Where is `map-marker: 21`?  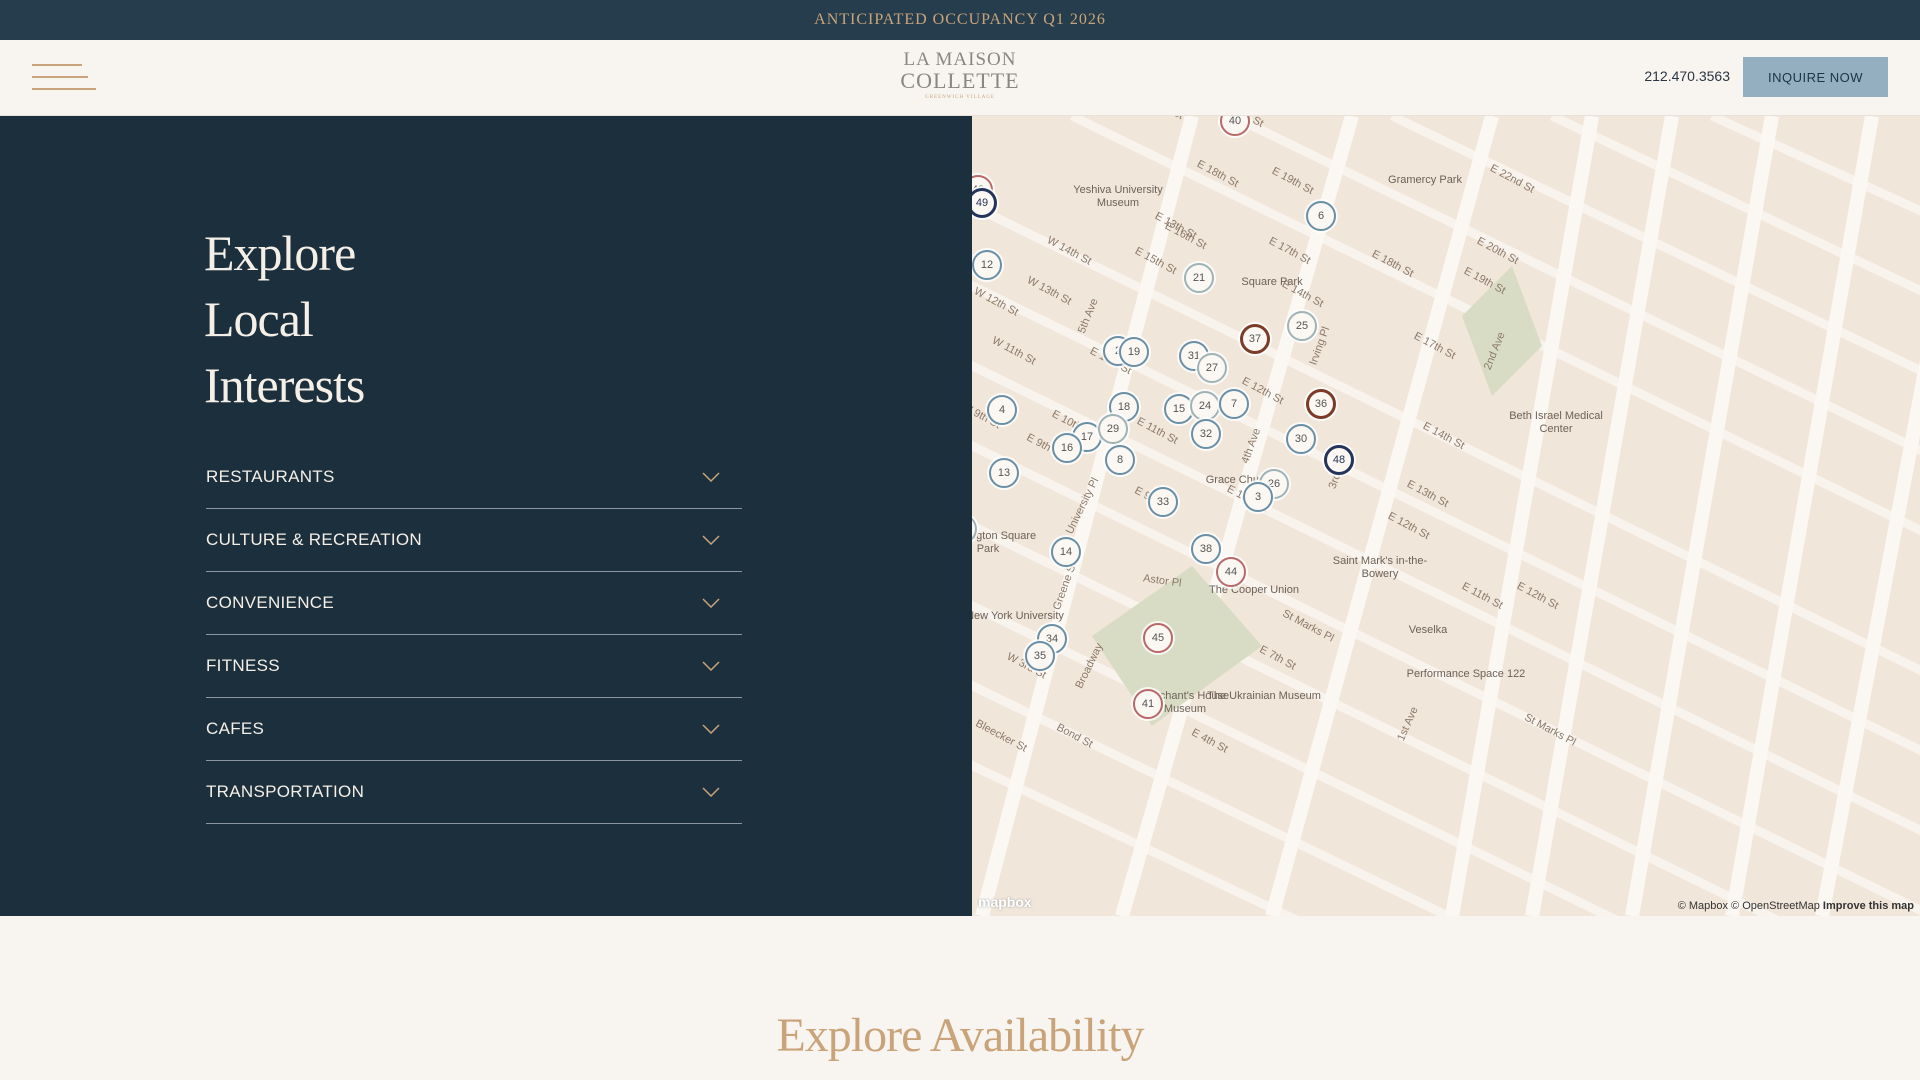
map-marker: 21 is located at coordinates (1199, 278).